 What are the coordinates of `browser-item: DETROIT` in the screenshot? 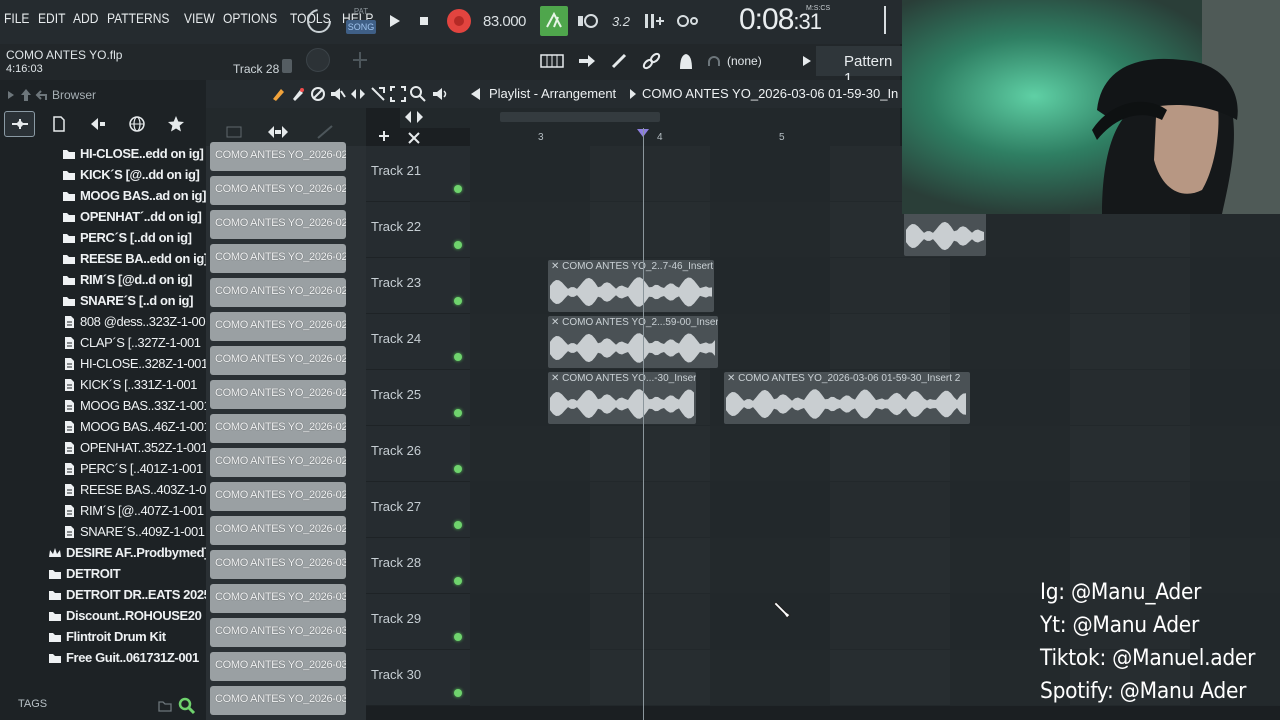 It's located at (103, 574).